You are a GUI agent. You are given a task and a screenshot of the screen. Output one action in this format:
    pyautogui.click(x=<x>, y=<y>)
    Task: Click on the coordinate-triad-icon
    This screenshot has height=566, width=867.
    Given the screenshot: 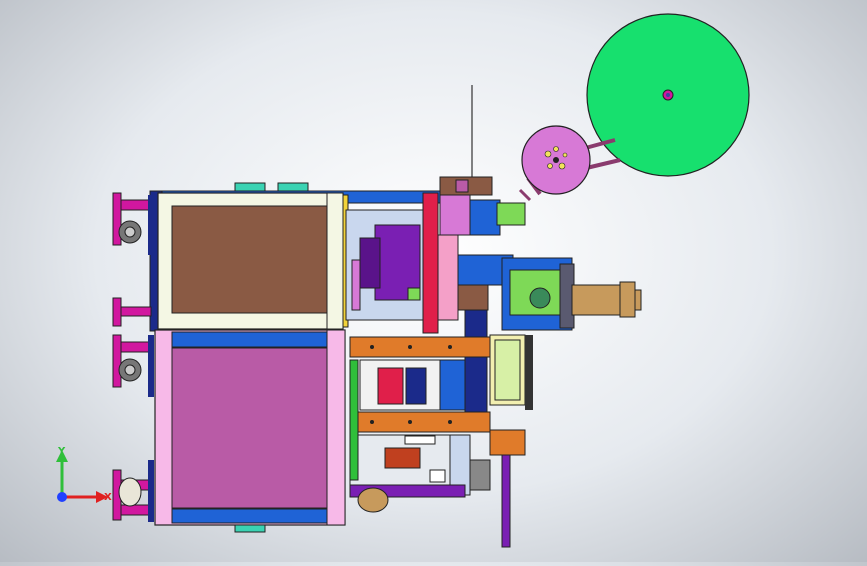 What is the action you would take?
    pyautogui.click(x=82, y=476)
    